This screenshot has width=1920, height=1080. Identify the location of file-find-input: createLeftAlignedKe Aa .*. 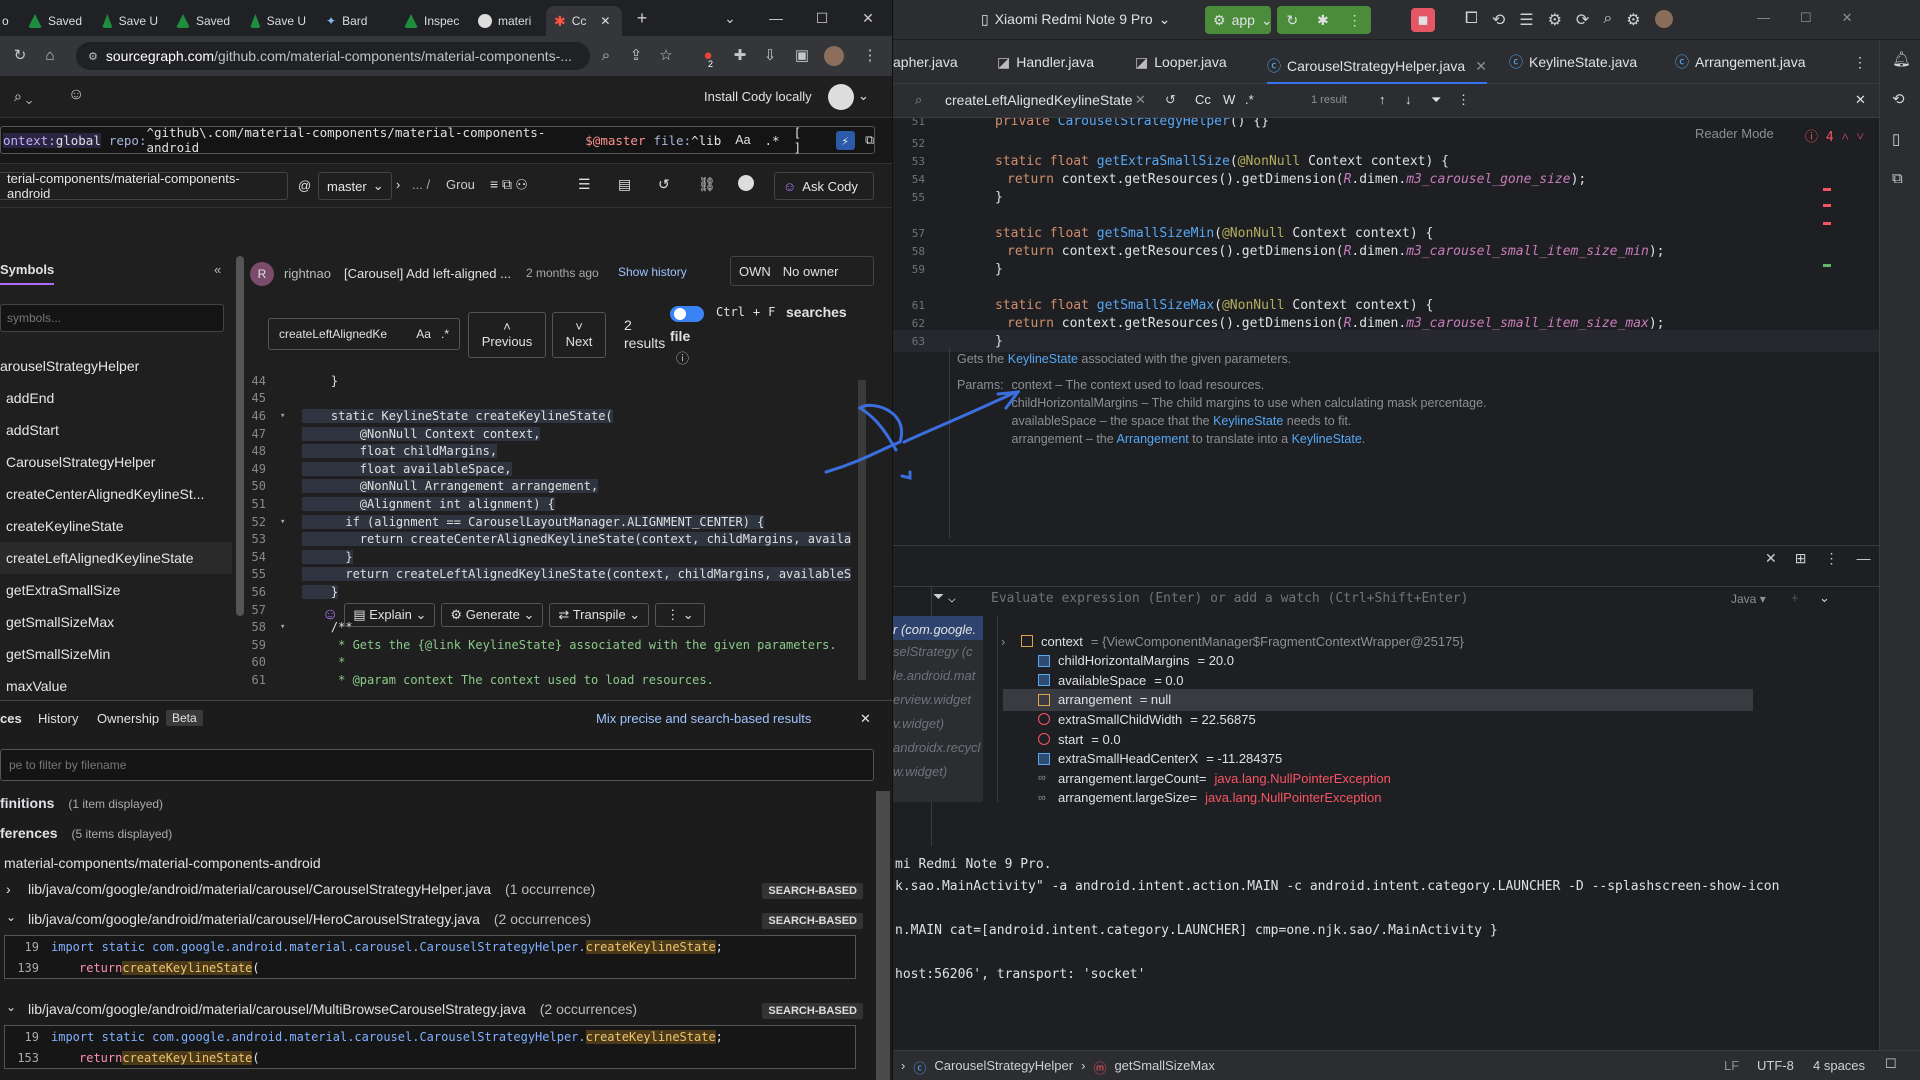
(364, 334).